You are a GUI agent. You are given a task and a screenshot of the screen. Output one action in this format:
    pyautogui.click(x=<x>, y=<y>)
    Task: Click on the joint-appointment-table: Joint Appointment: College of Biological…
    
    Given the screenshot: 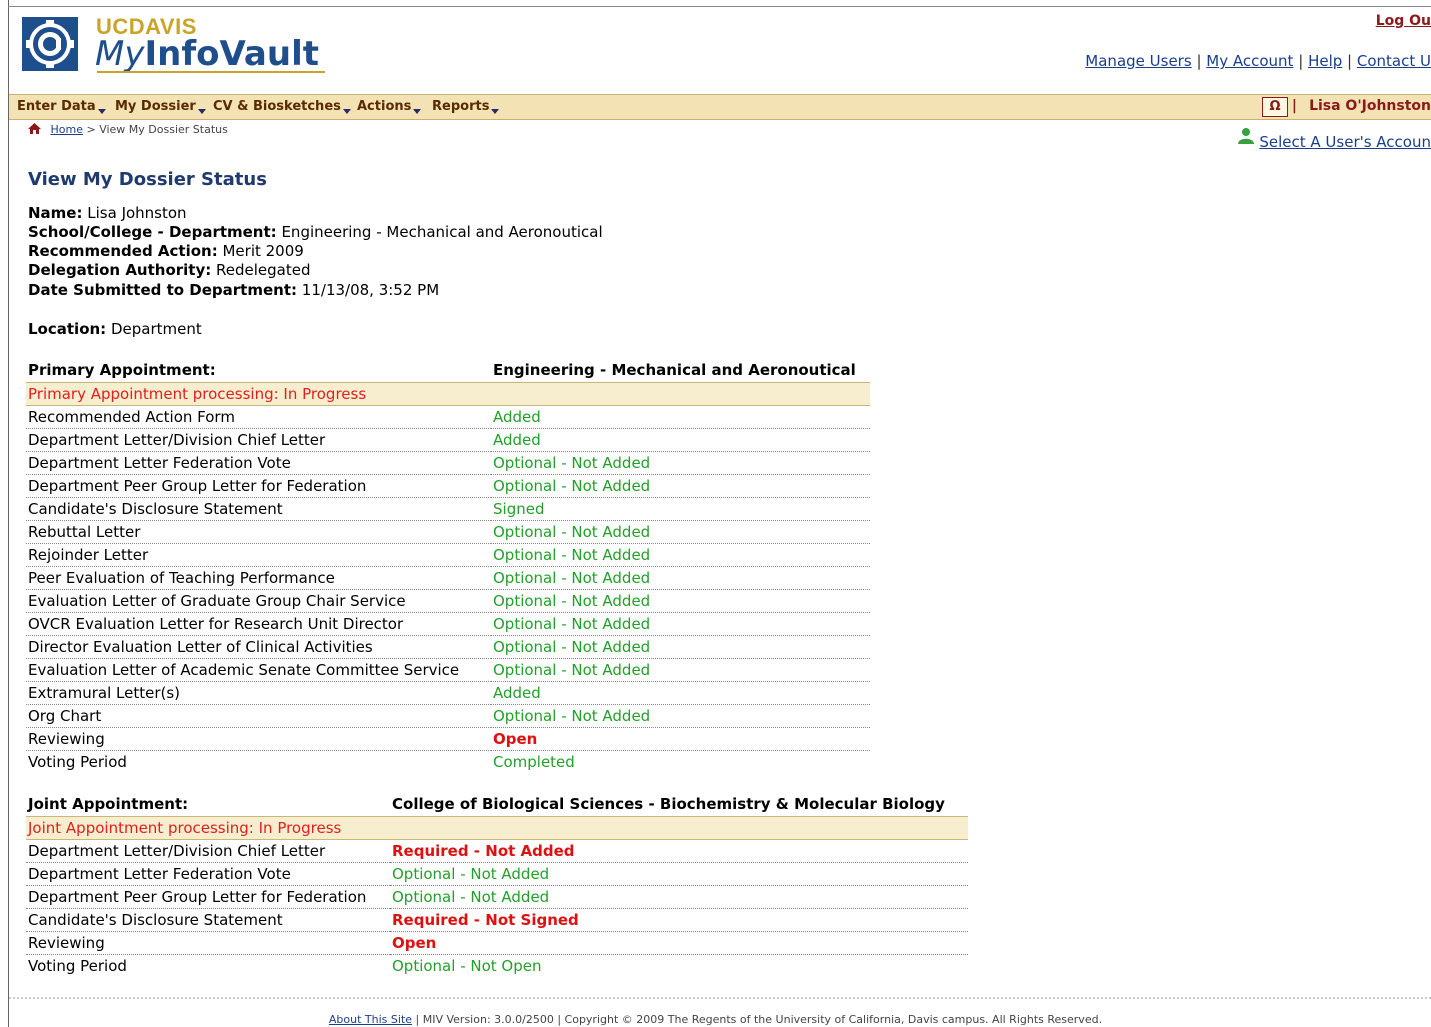 What is the action you would take?
    pyautogui.click(x=497, y=884)
    